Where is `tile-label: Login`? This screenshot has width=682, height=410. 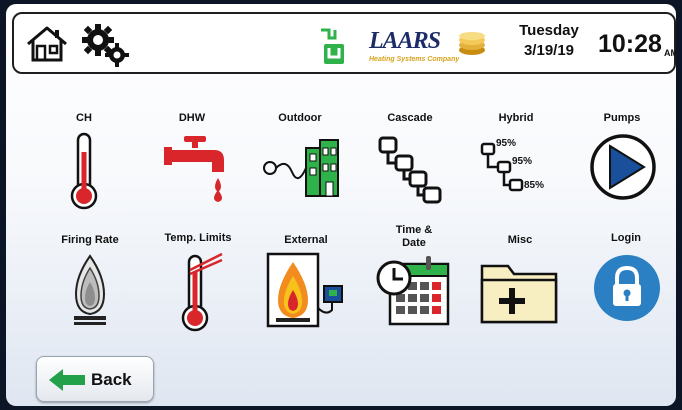 tile-label: Login is located at coordinates (626, 238).